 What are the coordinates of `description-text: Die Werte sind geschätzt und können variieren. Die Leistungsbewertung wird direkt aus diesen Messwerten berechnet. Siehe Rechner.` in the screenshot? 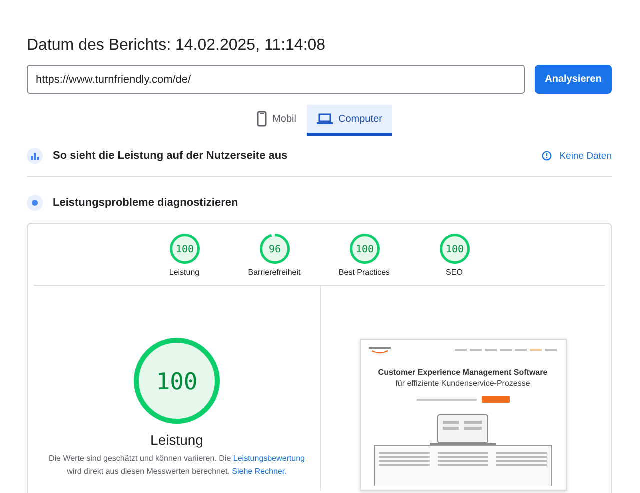 It's located at (177, 465).